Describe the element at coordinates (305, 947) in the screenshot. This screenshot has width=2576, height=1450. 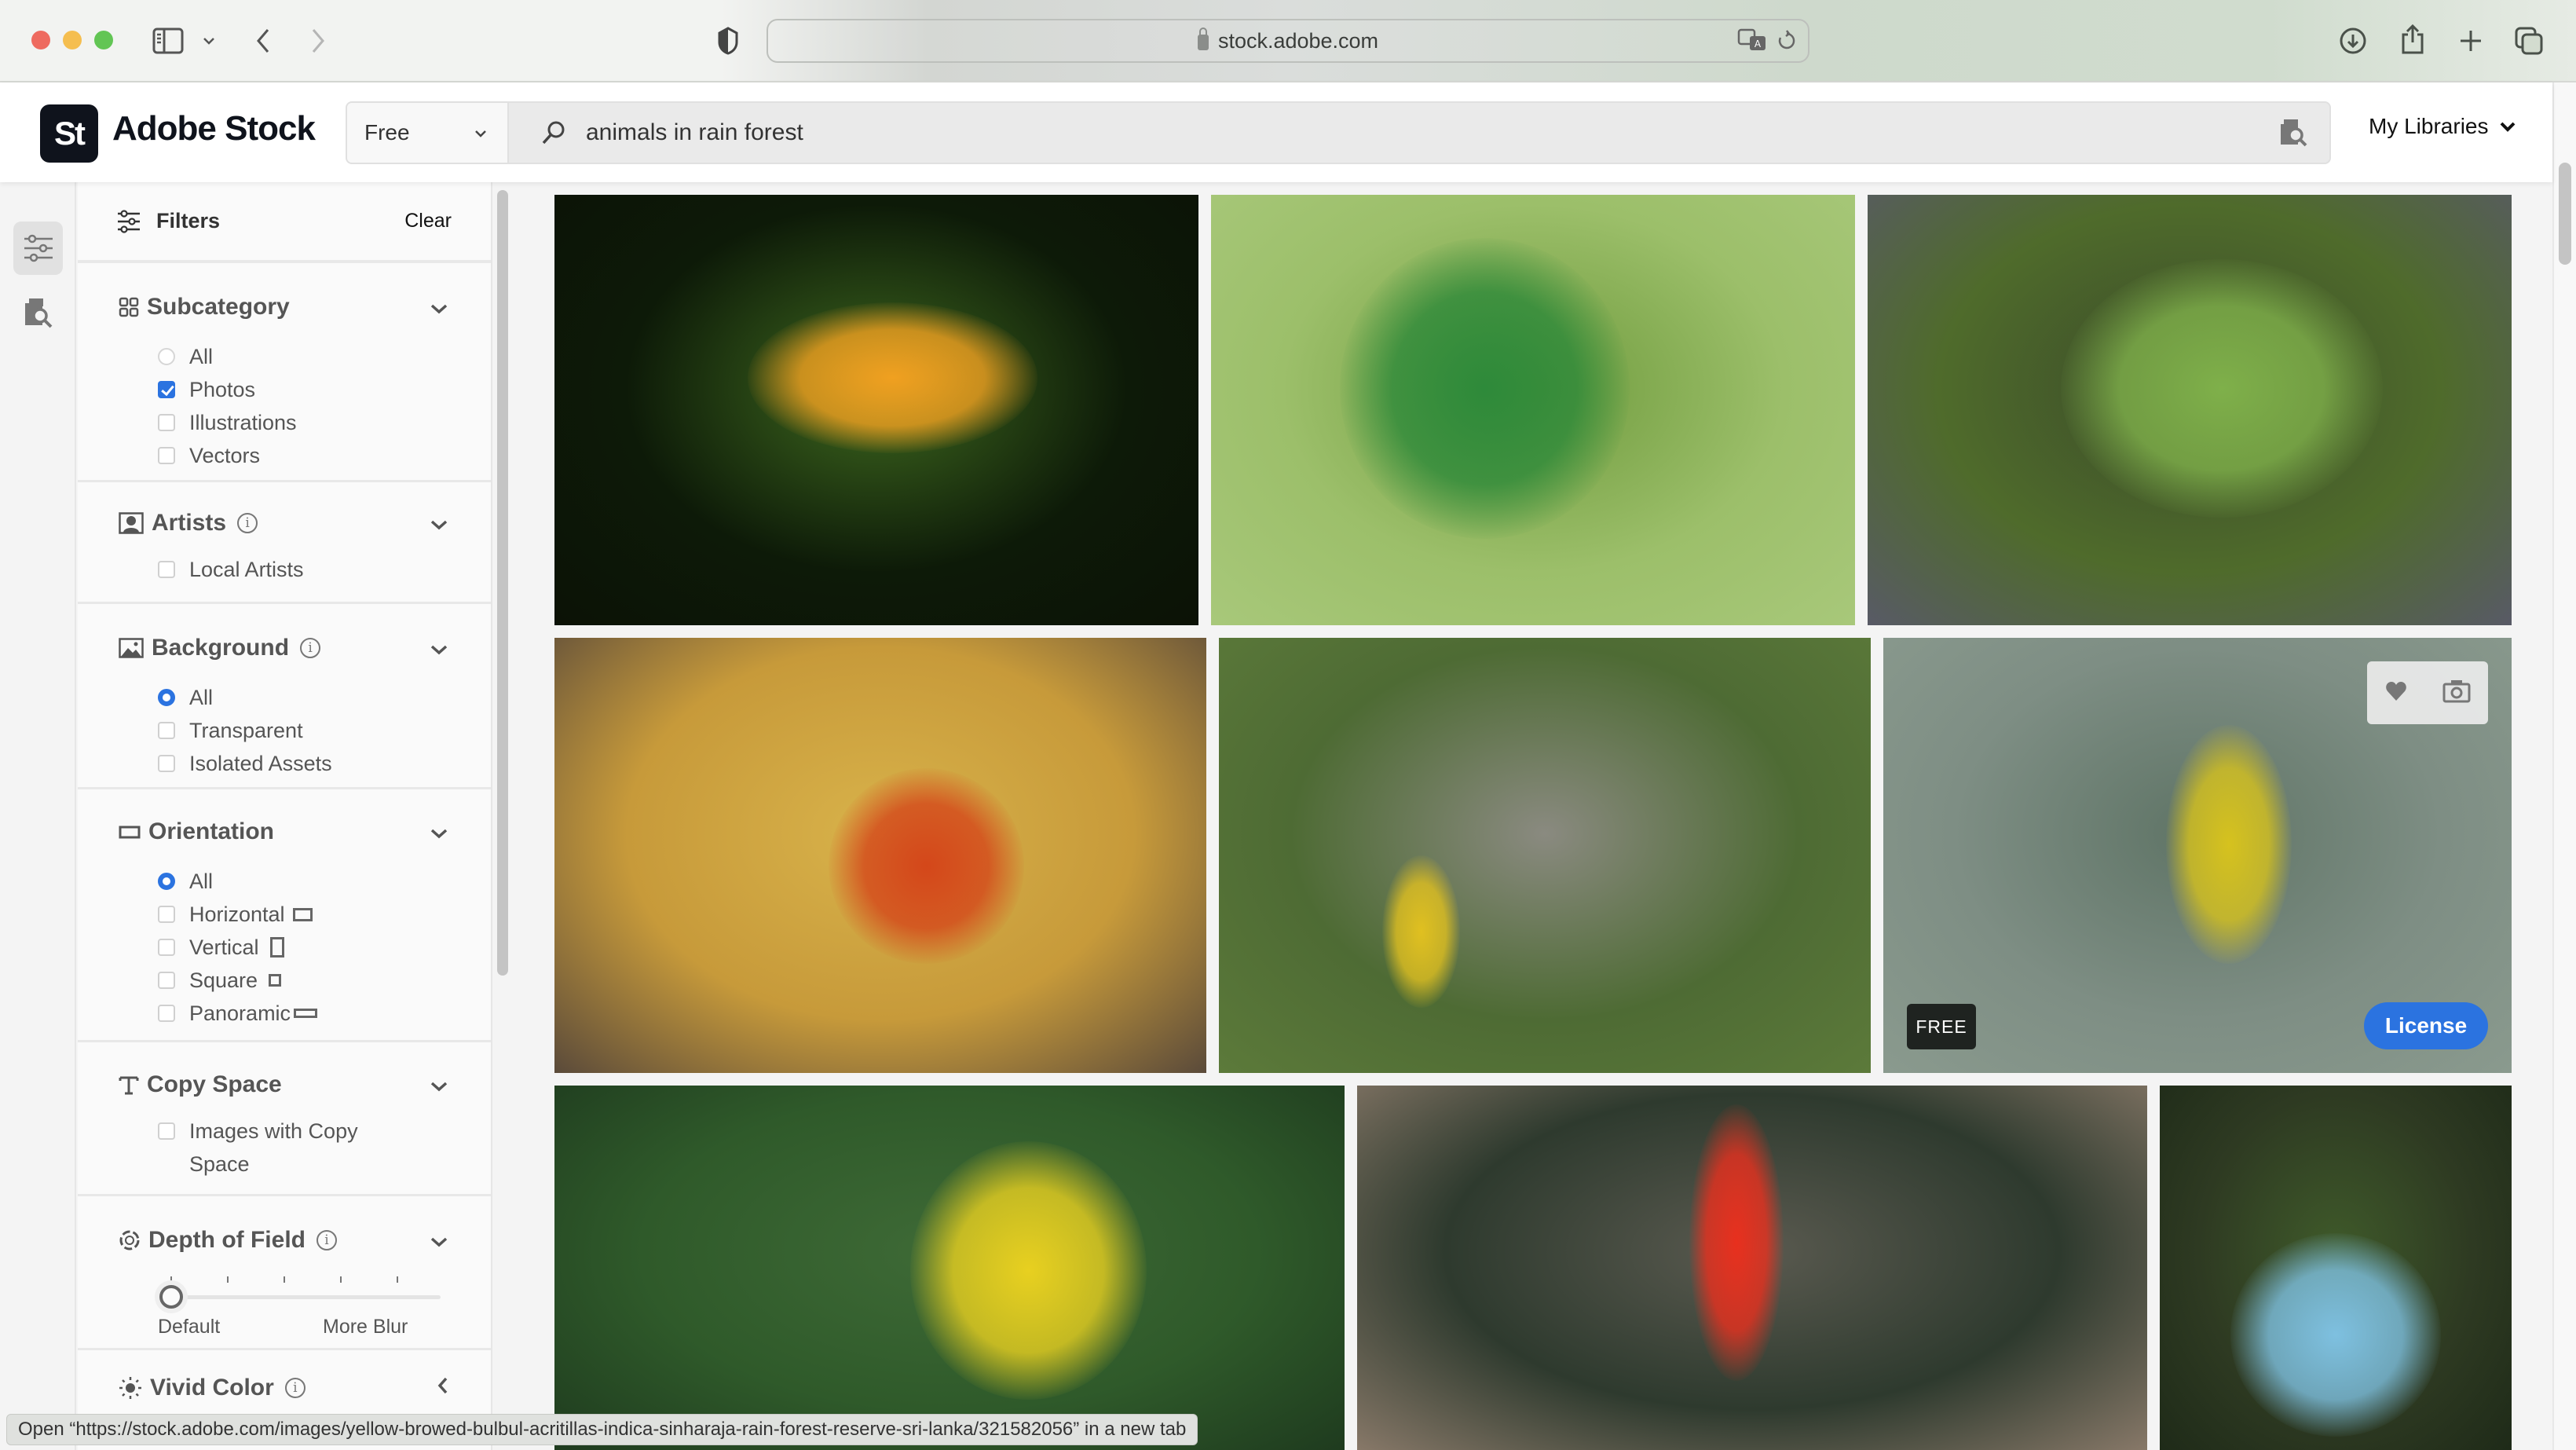
I see `orientation-option-vertical: Vertical` at that location.